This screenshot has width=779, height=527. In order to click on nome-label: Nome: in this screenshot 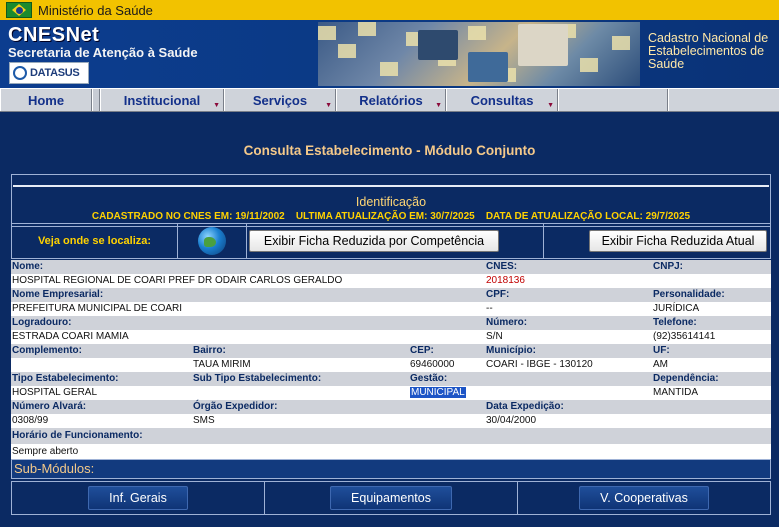, I will do `click(28, 266)`.